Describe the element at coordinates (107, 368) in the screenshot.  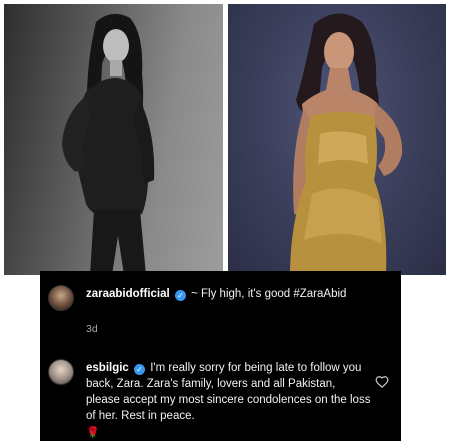
I see `comment-username: esbilgic` at that location.